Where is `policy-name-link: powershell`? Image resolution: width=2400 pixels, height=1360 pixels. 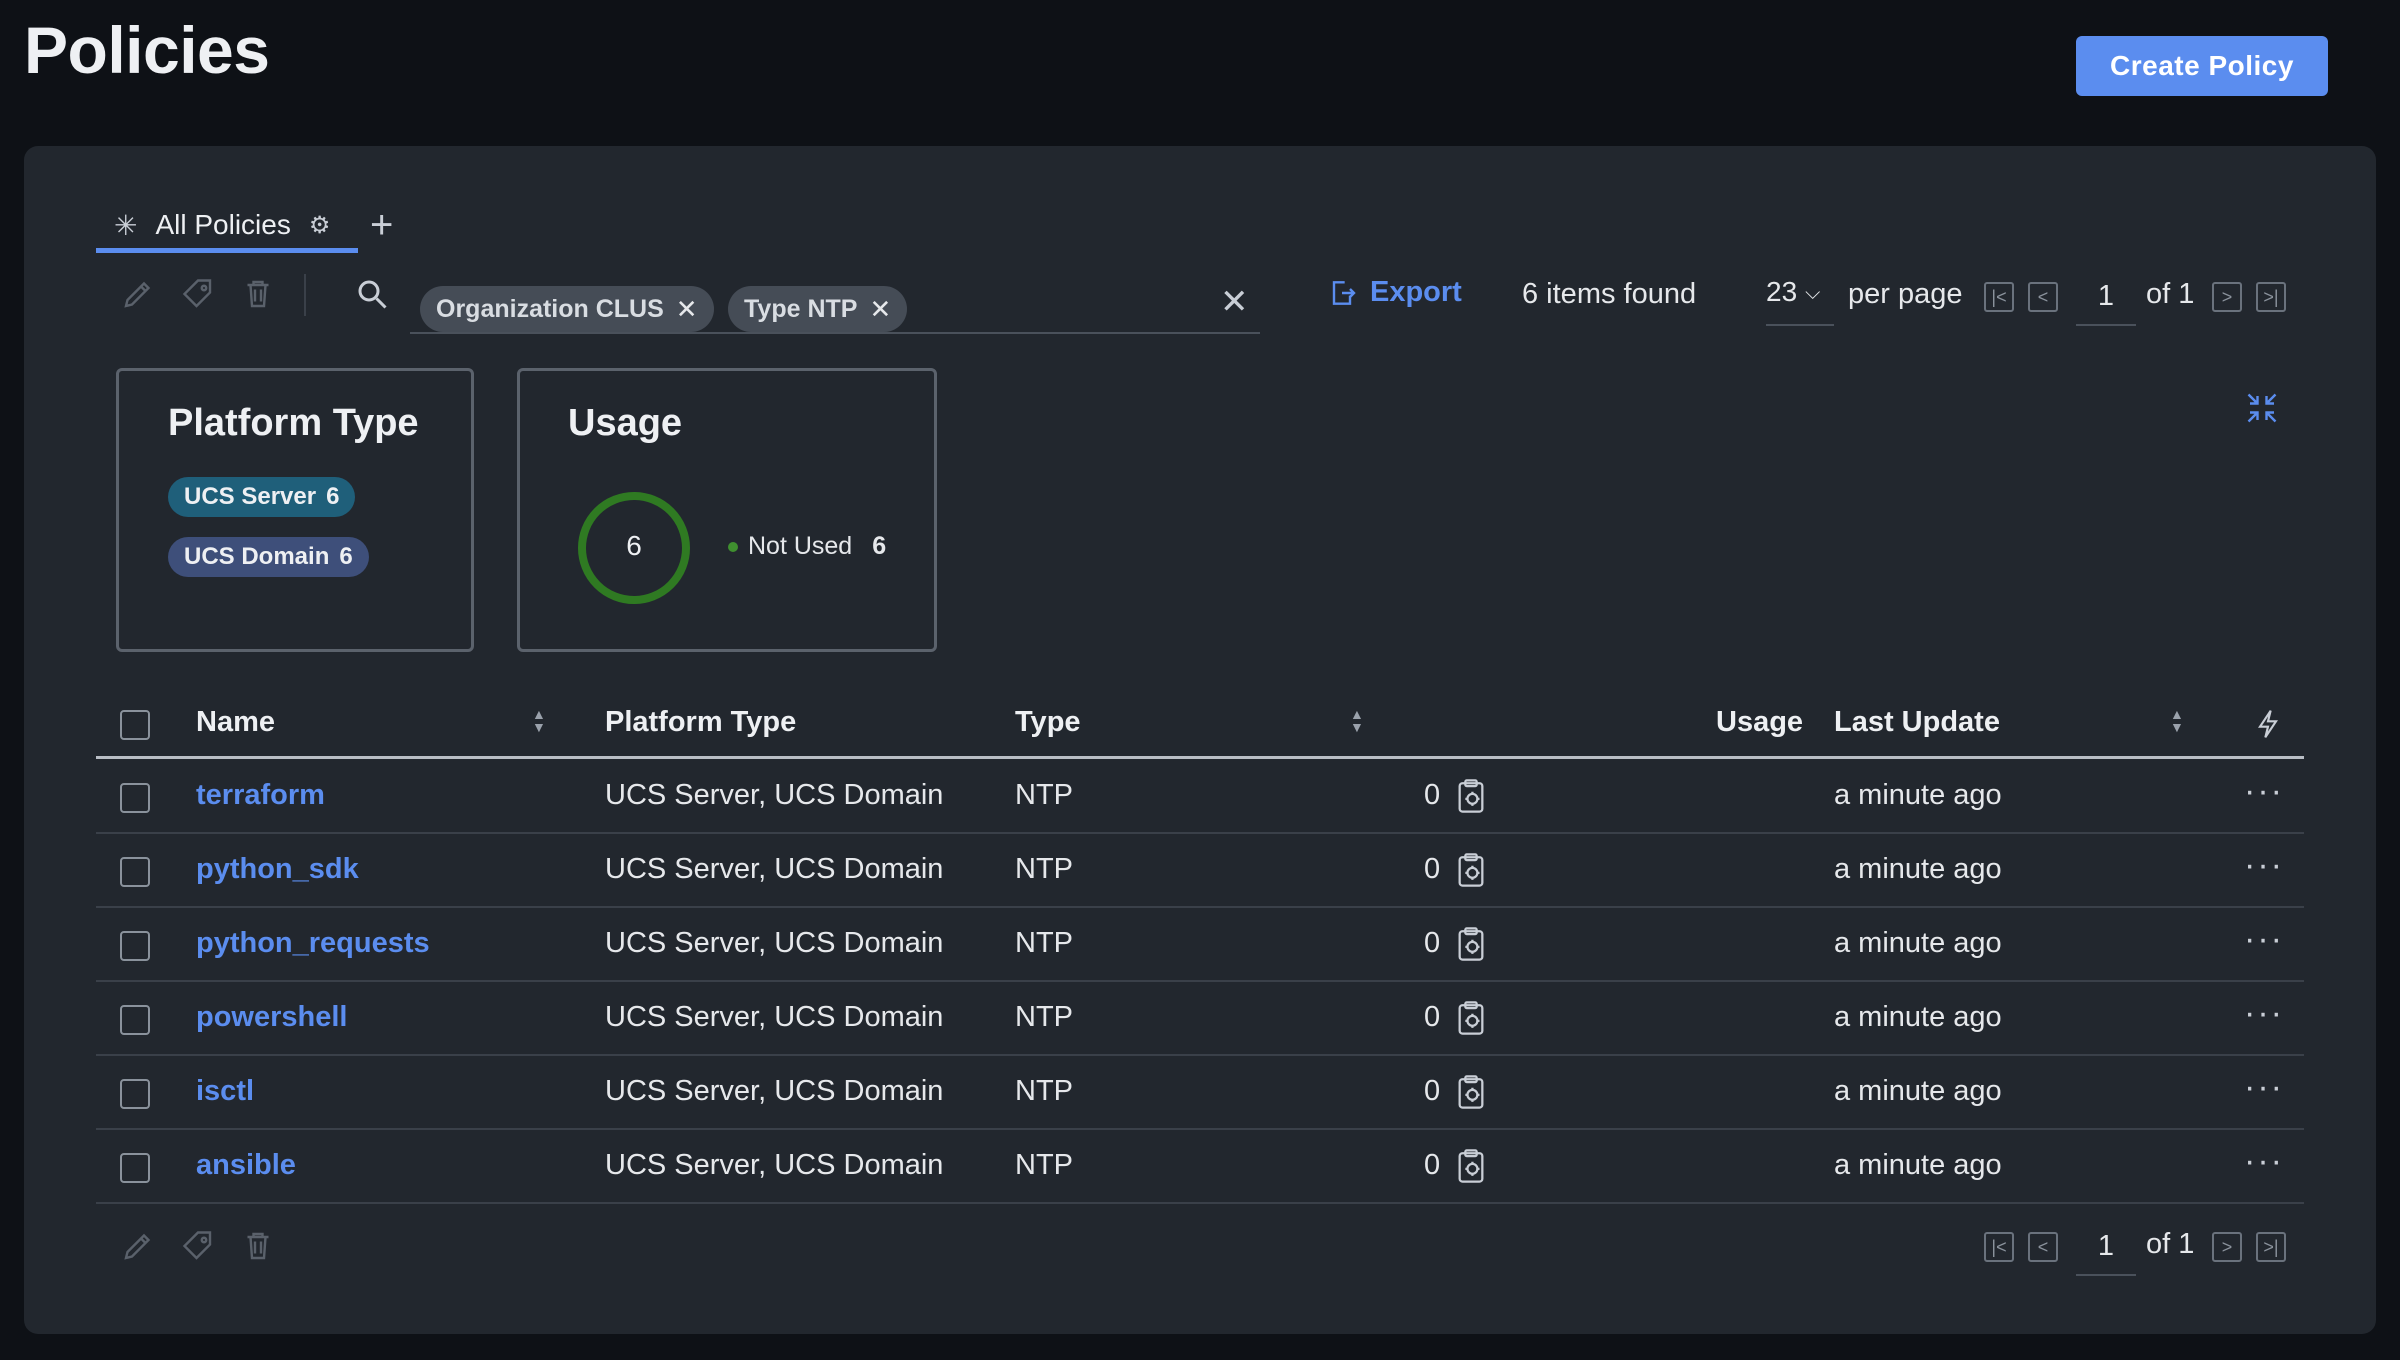
policy-name-link: powershell is located at coordinates (272, 1017).